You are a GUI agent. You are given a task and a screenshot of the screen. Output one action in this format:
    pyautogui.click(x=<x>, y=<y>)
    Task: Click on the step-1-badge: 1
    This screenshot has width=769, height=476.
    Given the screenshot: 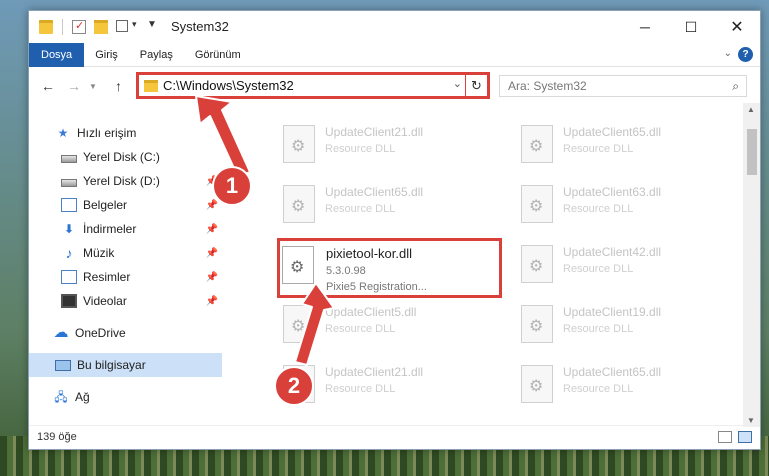 What is the action you would take?
    pyautogui.click(x=232, y=186)
    